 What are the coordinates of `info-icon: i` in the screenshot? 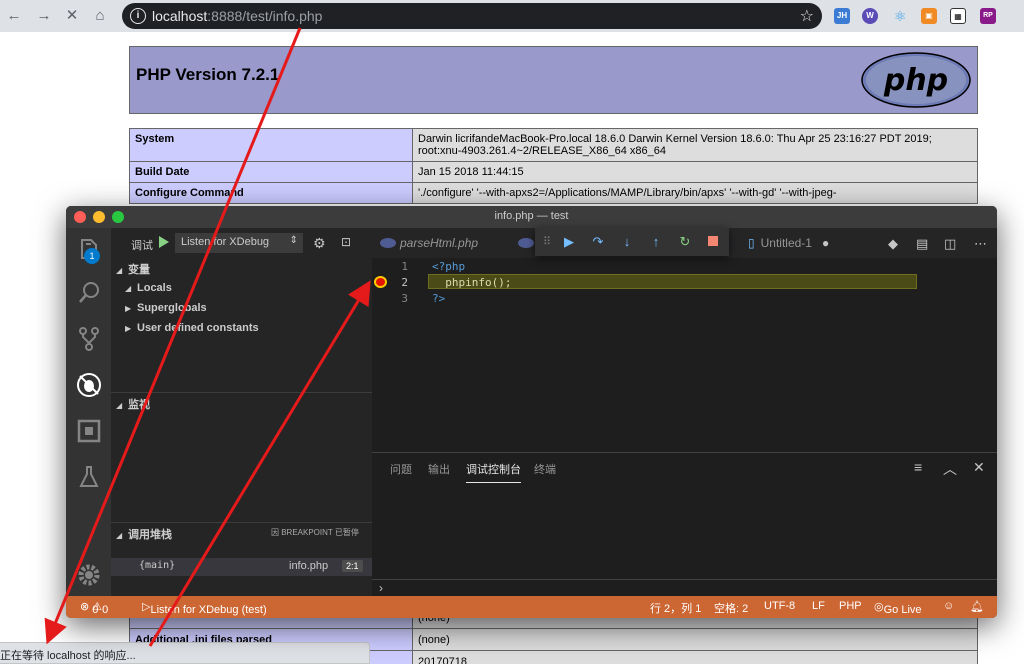 It's located at (138, 16).